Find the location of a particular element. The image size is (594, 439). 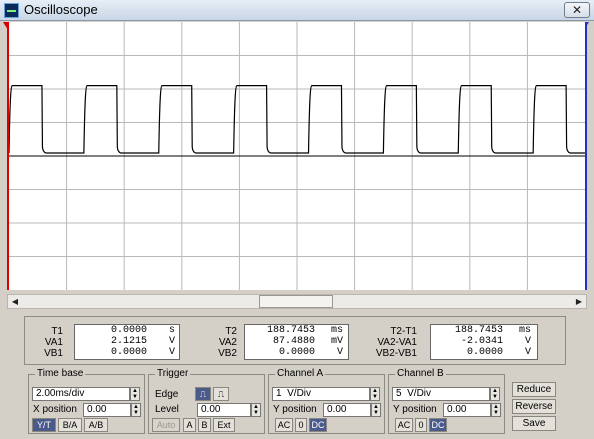

oscilloscope-icon is located at coordinates (11, 10).